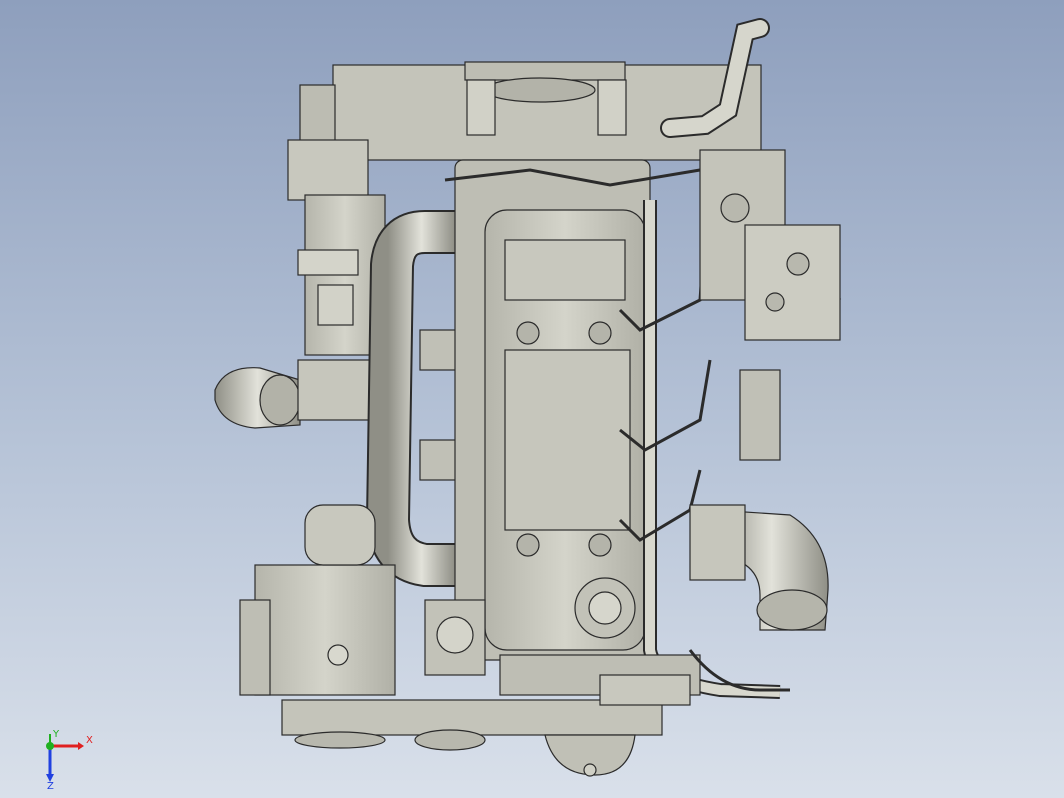 The height and width of the screenshot is (798, 1064). What do you see at coordinates (50, 785) in the screenshot?
I see `z-axis-label: Z` at bounding box center [50, 785].